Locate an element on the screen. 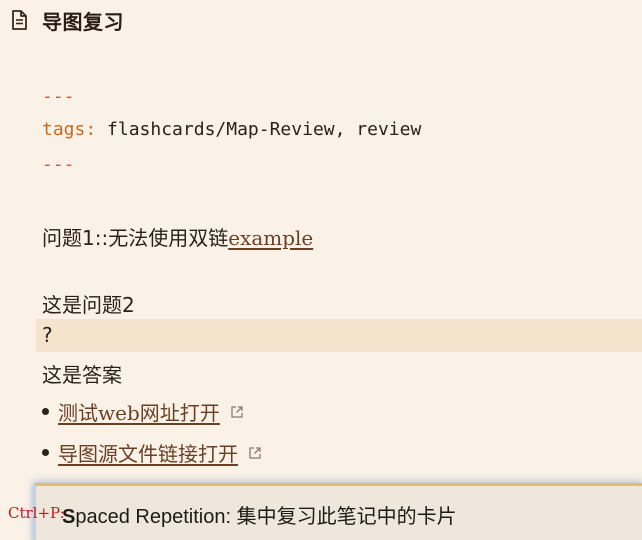 The image size is (642, 540). frontmatter-key: tags is located at coordinates (64, 129).